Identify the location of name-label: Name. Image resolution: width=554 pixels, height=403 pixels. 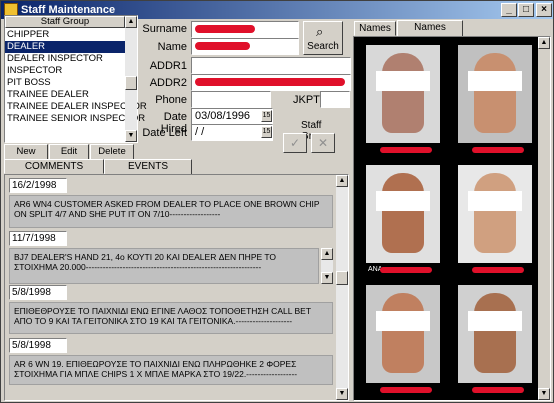
(172, 47).